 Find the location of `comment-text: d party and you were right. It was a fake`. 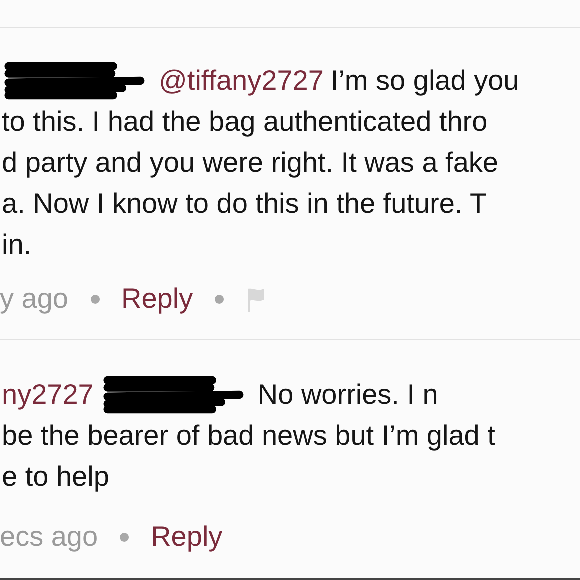

comment-text: d party and you were right. It was a fake is located at coordinates (250, 163).